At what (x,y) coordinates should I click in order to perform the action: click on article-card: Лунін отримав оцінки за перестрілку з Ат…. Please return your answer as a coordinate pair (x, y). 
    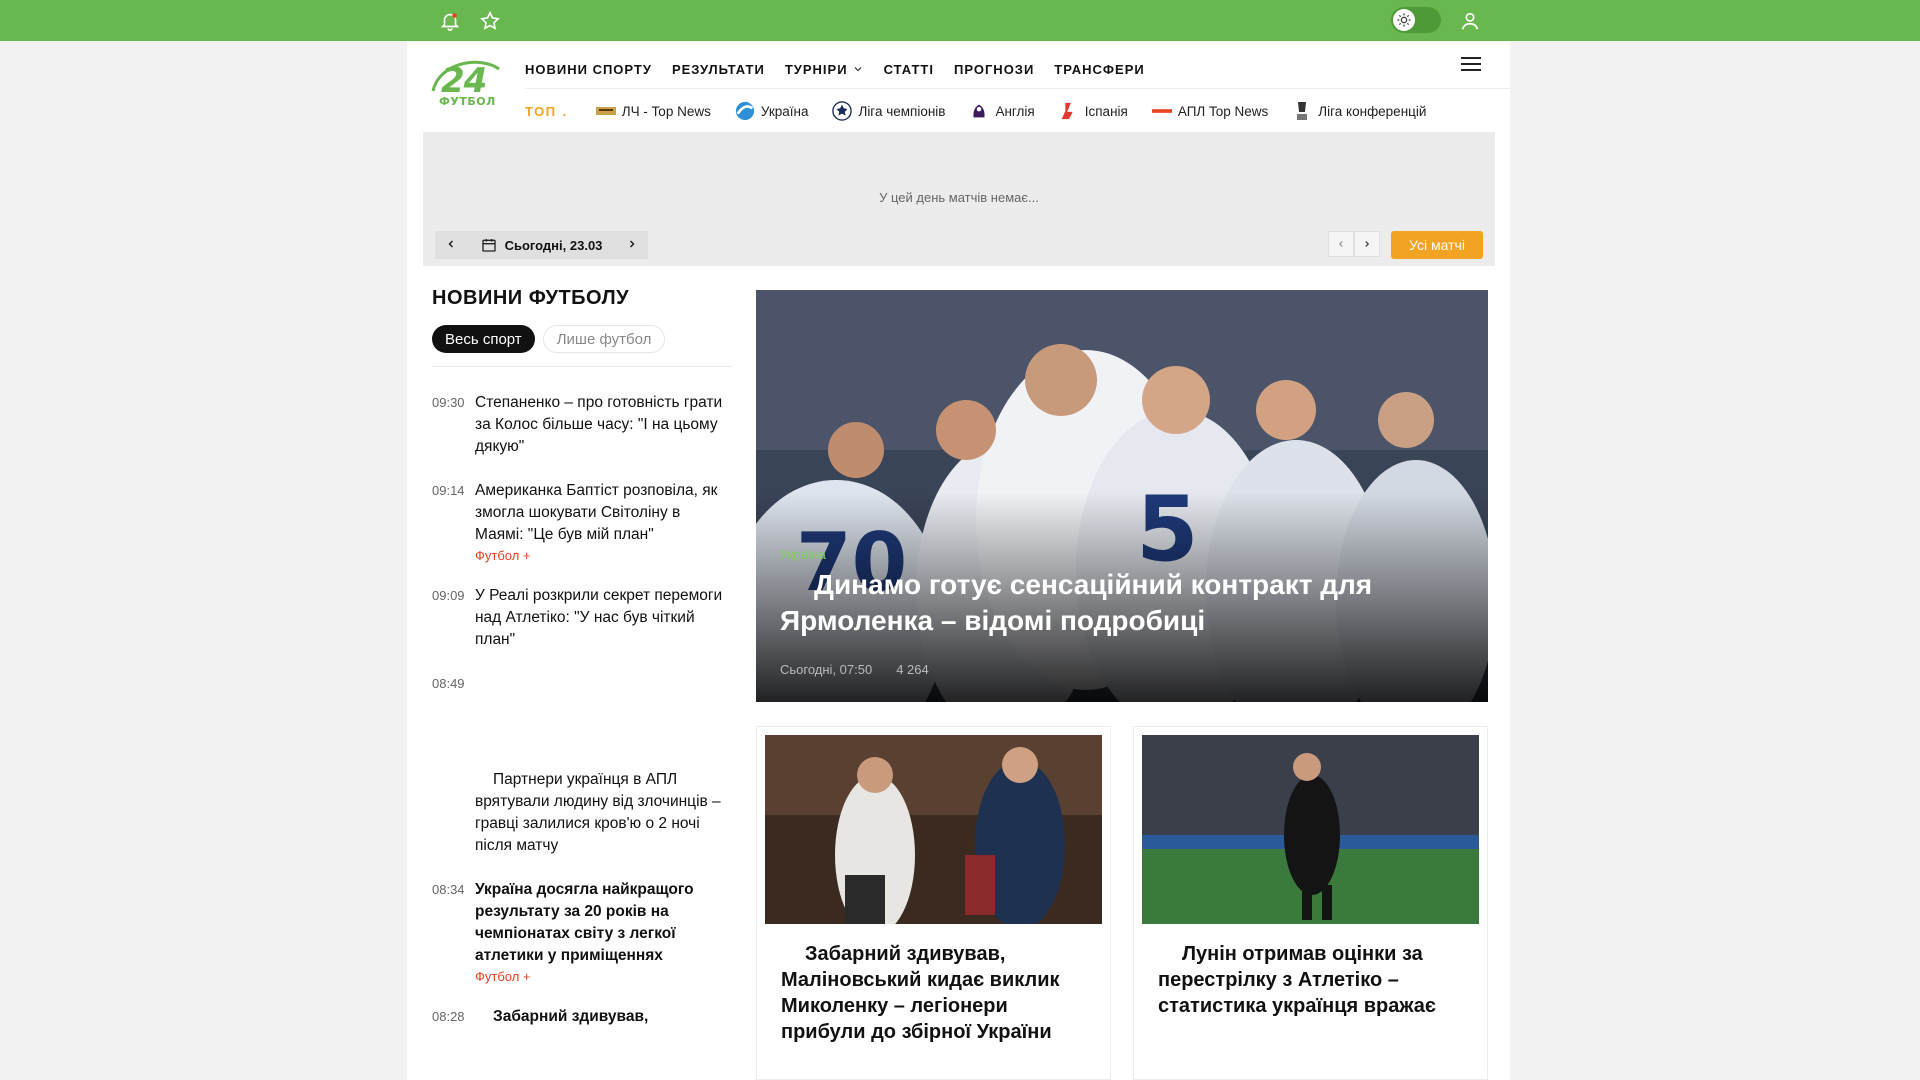
    Looking at the image, I should click on (1310, 903).